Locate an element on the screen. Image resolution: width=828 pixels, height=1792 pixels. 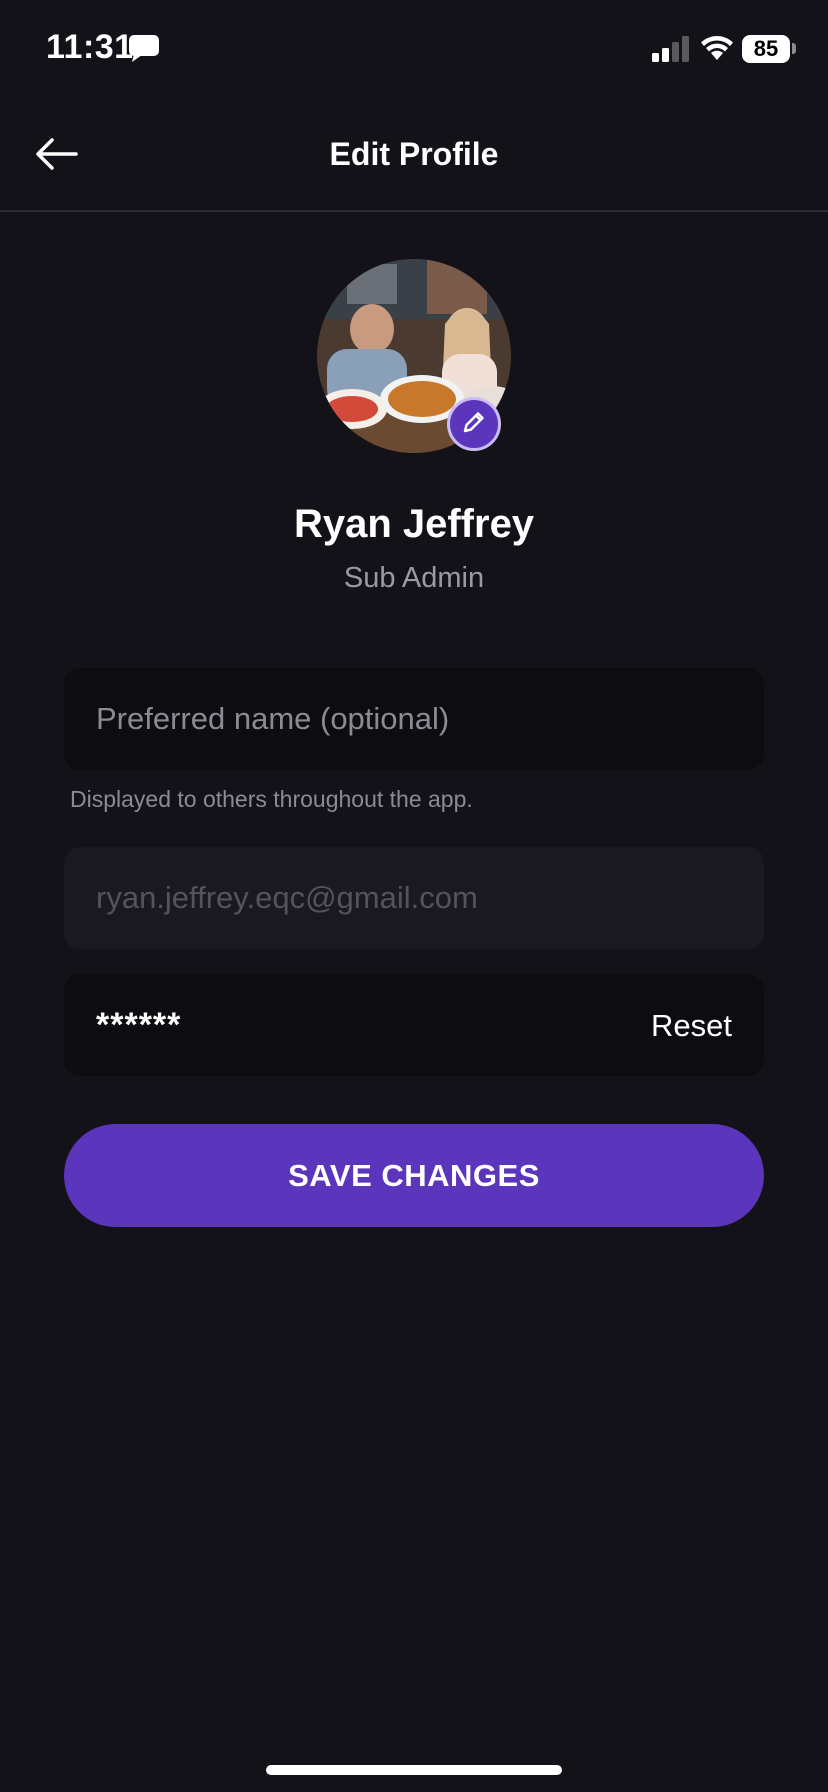
email-field is located at coordinates (414, 898).